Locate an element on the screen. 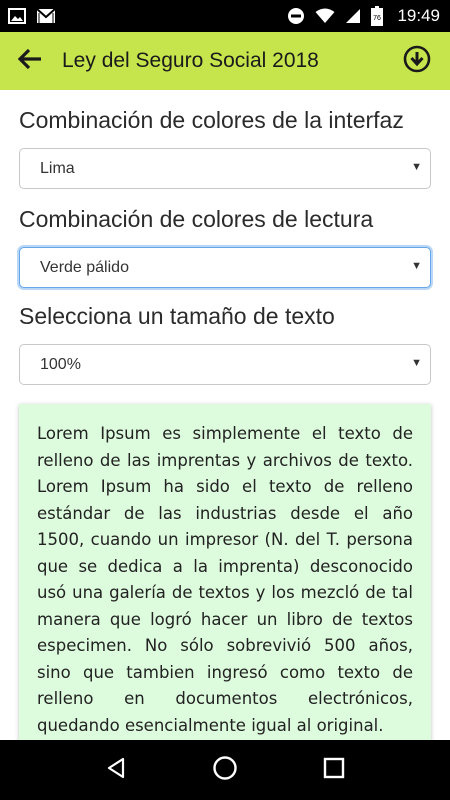 Image resolution: width=450 pixels, height=800 pixels. recents-square-icon is located at coordinates (334, 770).